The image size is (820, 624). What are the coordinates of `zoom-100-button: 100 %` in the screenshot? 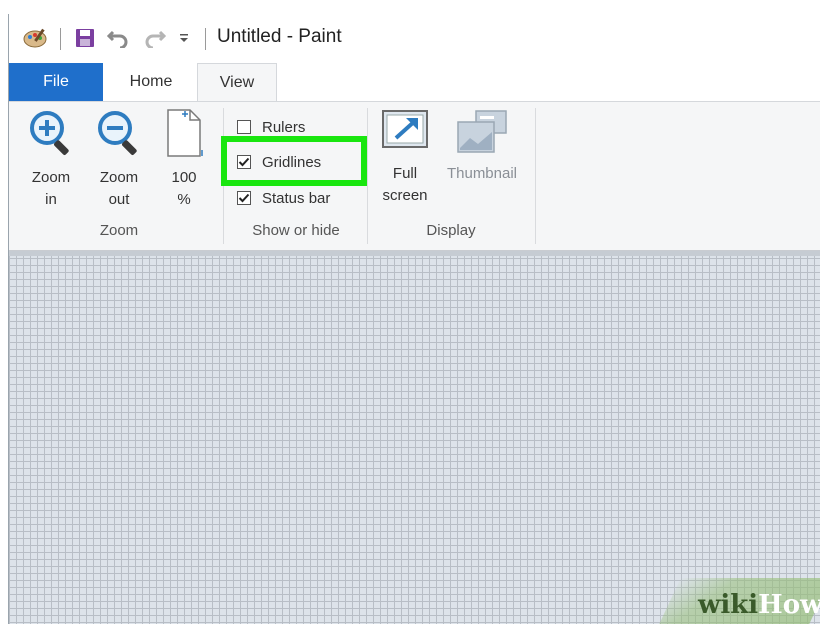 It's located at (184, 158).